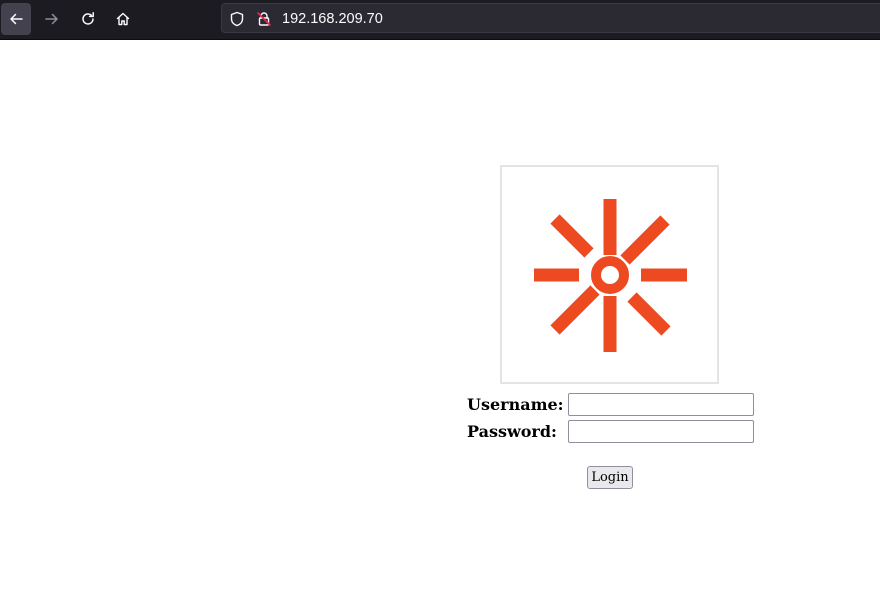 This screenshot has height=603, width=880. Describe the element at coordinates (332, 19) in the screenshot. I see `url-text: 192.168.209.70` at that location.